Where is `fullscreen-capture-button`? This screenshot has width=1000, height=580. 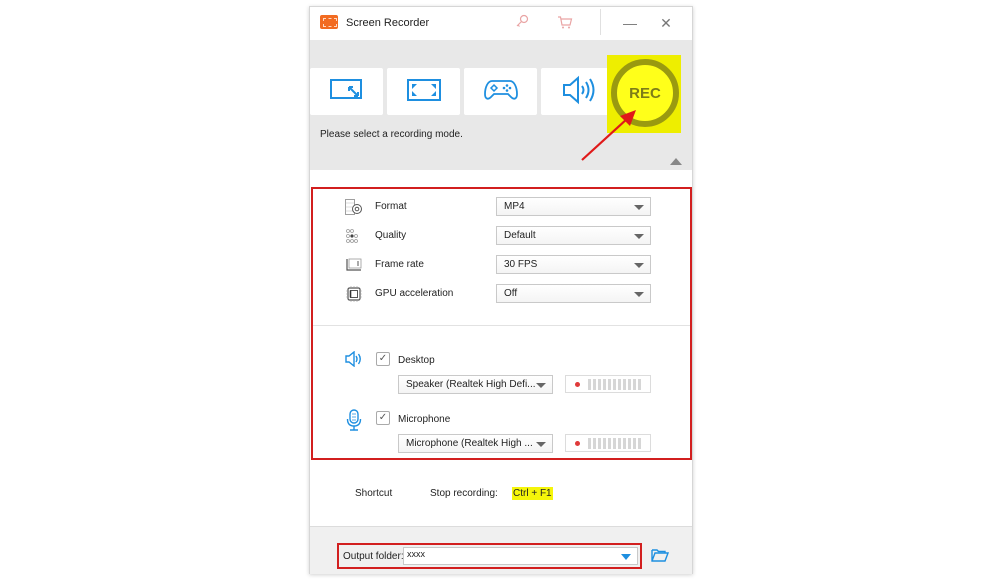 fullscreen-capture-button is located at coordinates (423, 91).